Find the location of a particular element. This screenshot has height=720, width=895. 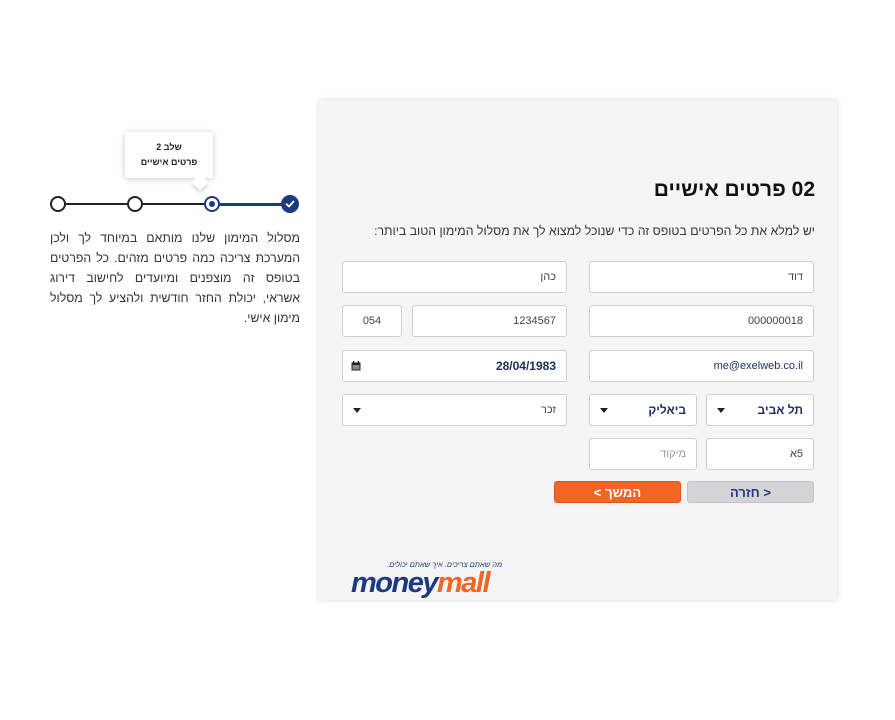

back-button: < חזרה is located at coordinates (750, 492).